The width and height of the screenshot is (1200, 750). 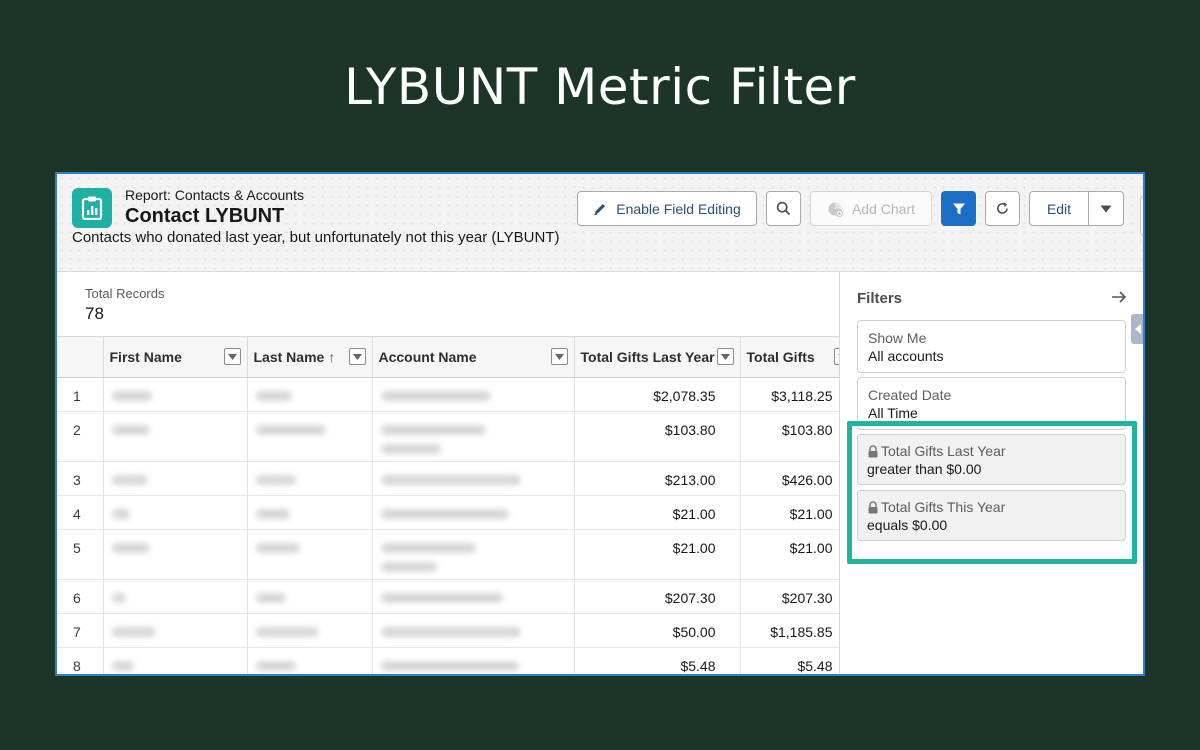 I want to click on refresh-icon, so click(x=1002, y=208).